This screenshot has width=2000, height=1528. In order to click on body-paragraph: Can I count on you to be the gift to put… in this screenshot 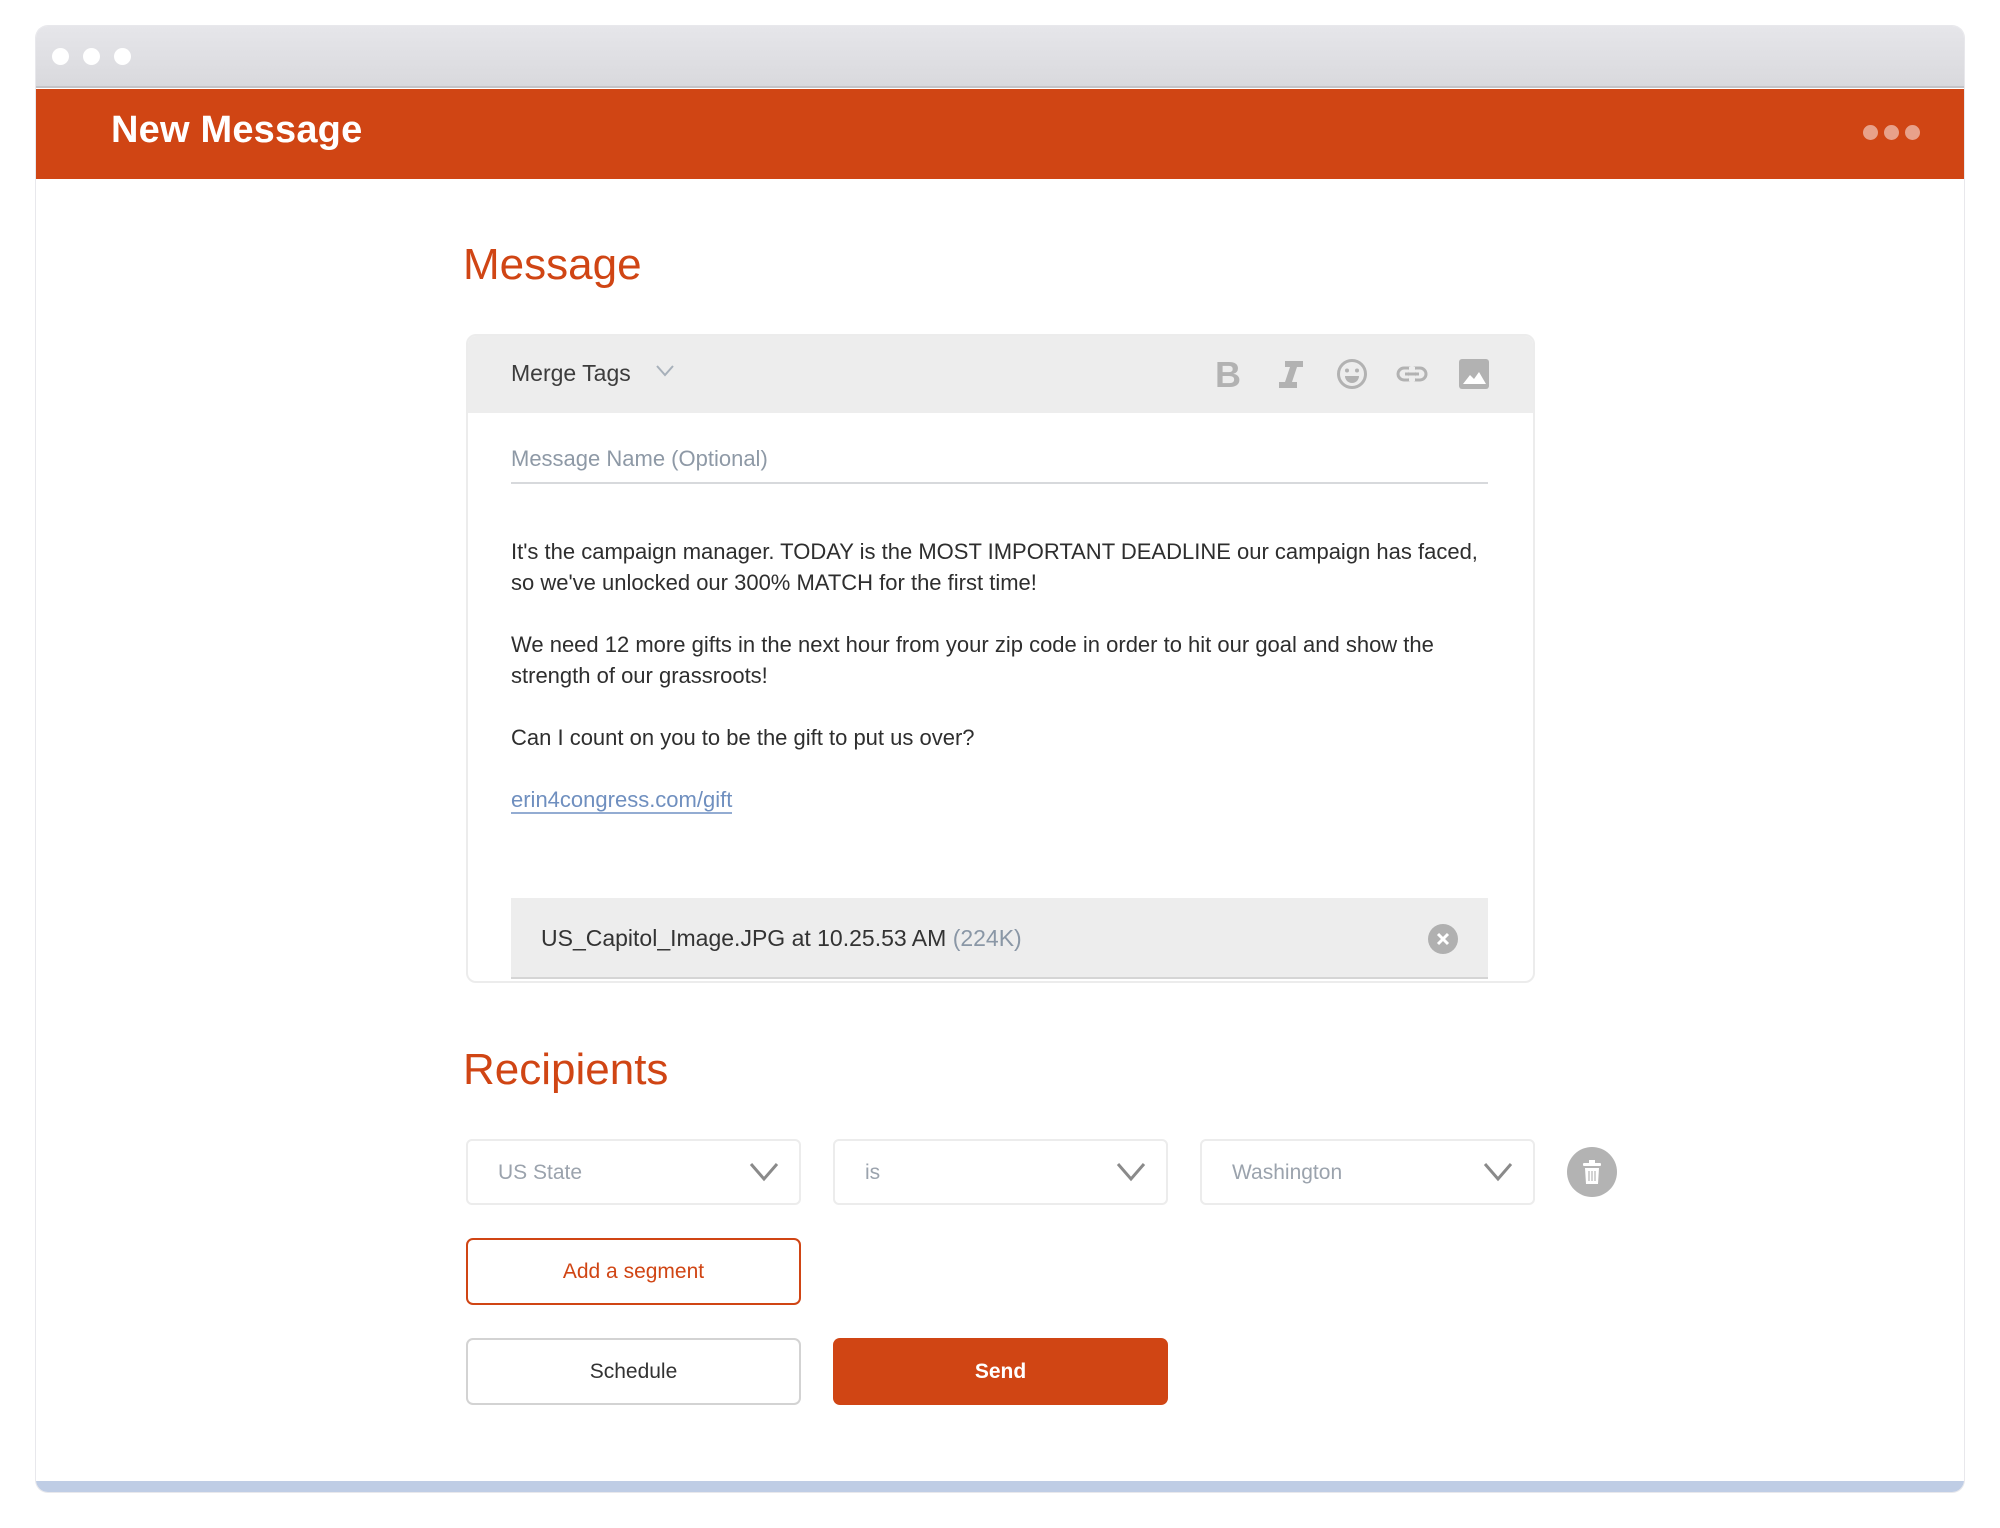, I will do `click(743, 737)`.